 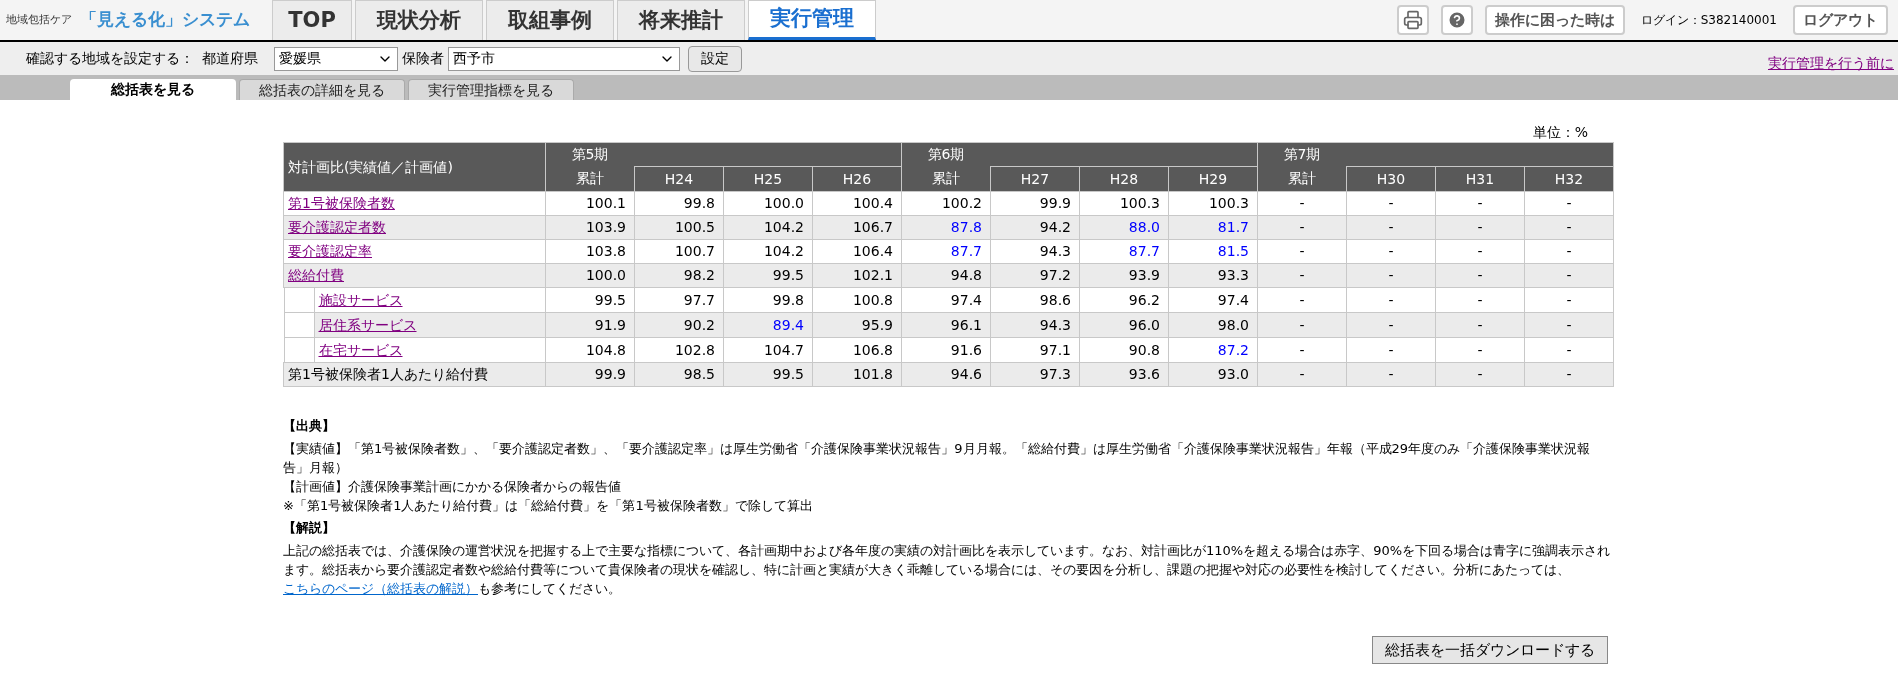 I want to click on table-header: H31, so click(x=1480, y=179).